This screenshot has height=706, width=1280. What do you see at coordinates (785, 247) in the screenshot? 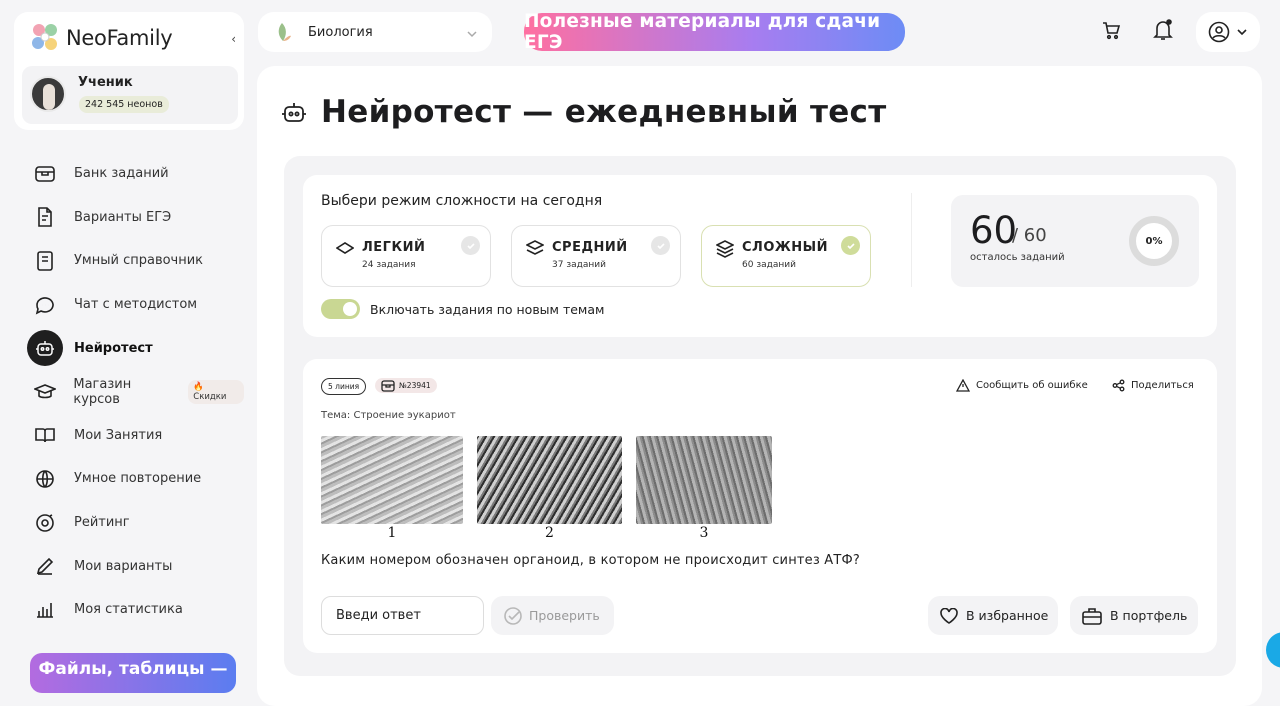
I see `level-name: СЛОЖНЫЙ` at bounding box center [785, 247].